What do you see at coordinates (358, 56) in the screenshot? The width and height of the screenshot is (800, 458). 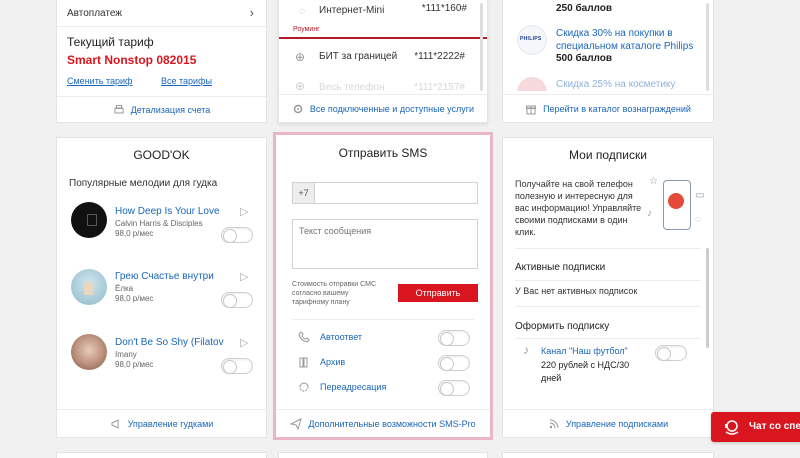 I see `service-name: БИТ за границей` at bounding box center [358, 56].